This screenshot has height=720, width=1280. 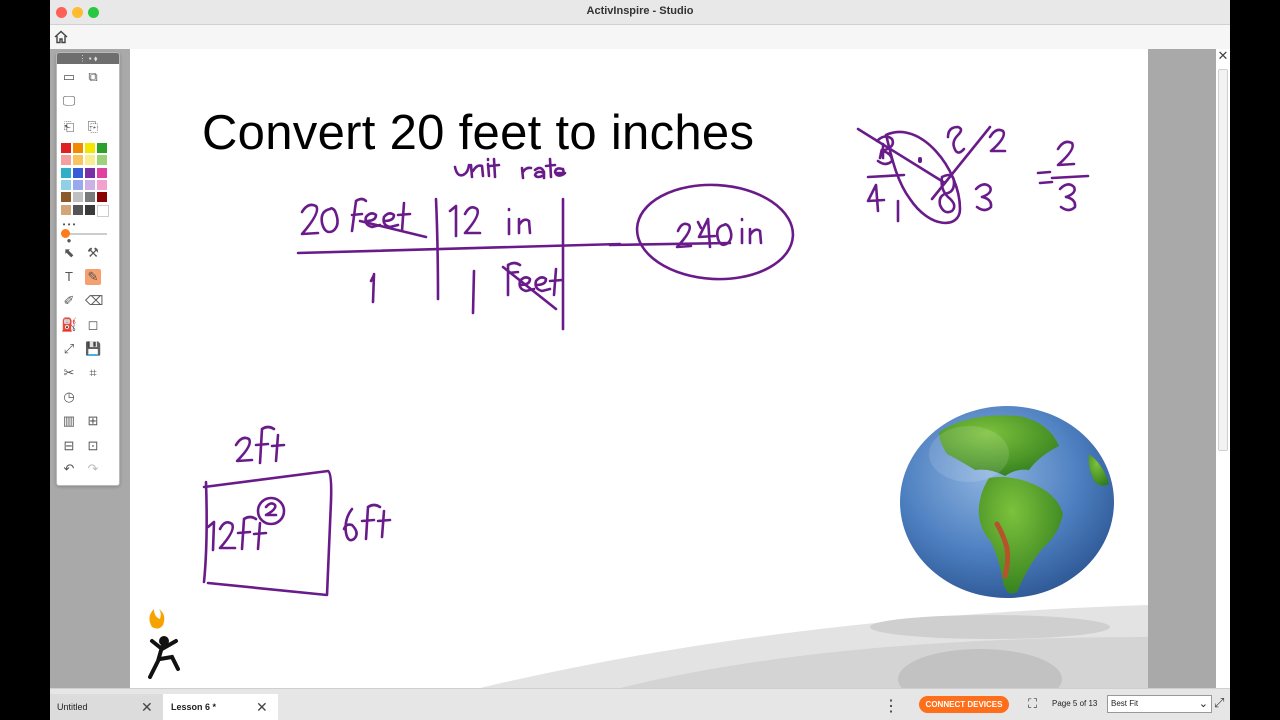 What do you see at coordinates (61, 37) in the screenshot?
I see `home-icon` at bounding box center [61, 37].